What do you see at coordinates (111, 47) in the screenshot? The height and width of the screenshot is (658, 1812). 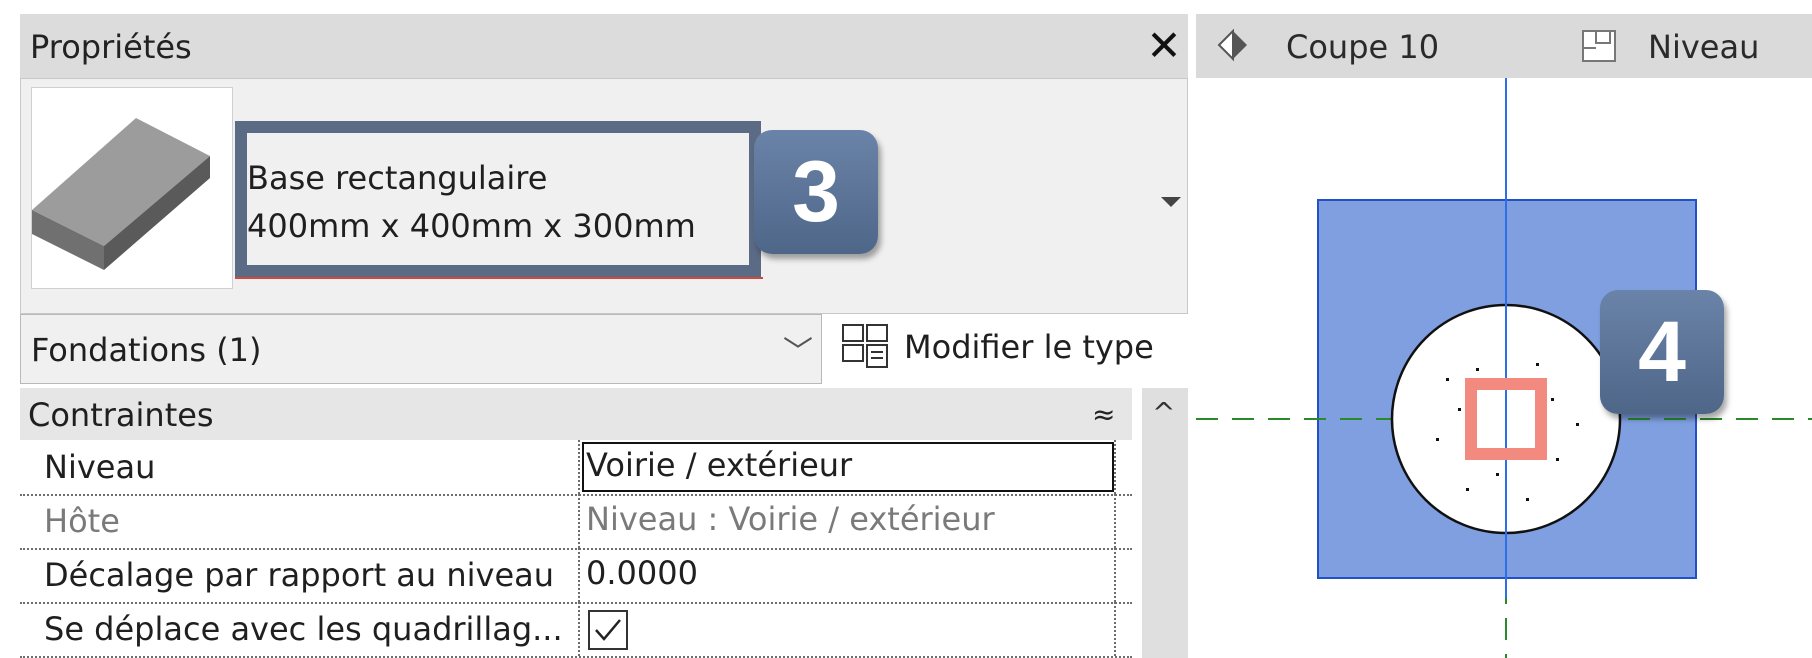 I see `properties-title: Propriétés` at bounding box center [111, 47].